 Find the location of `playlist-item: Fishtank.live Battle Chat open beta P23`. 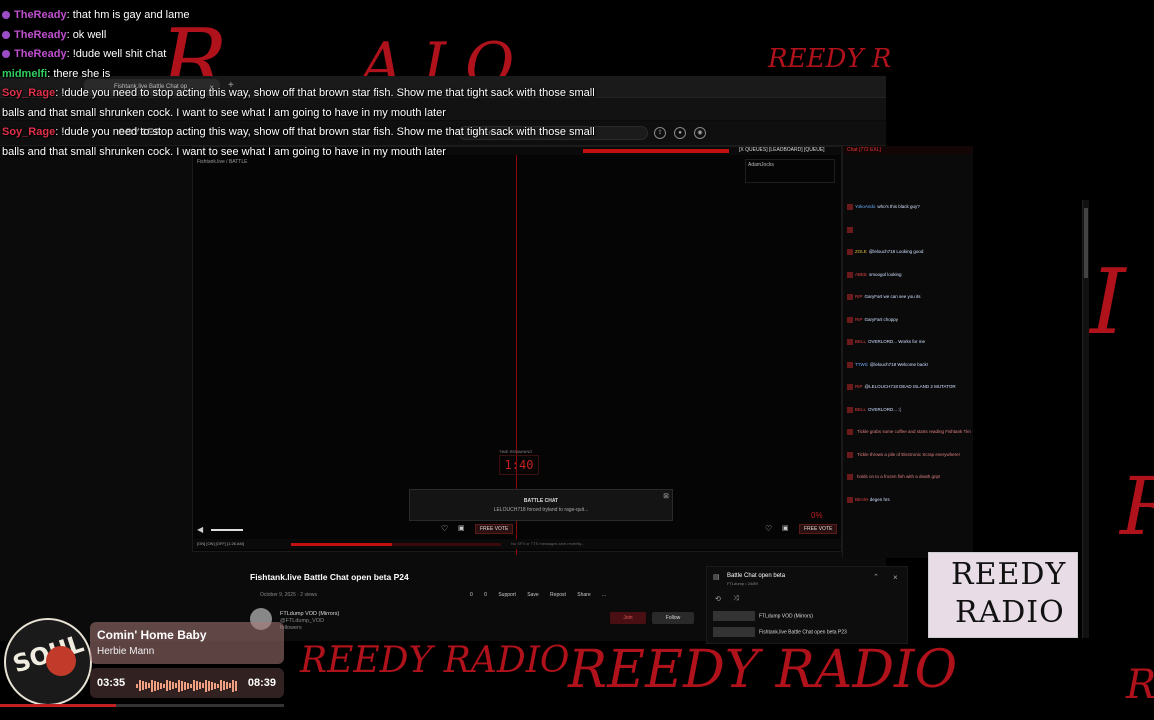

playlist-item: Fishtank.live Battle Chat open beta P23 is located at coordinates (780, 632).